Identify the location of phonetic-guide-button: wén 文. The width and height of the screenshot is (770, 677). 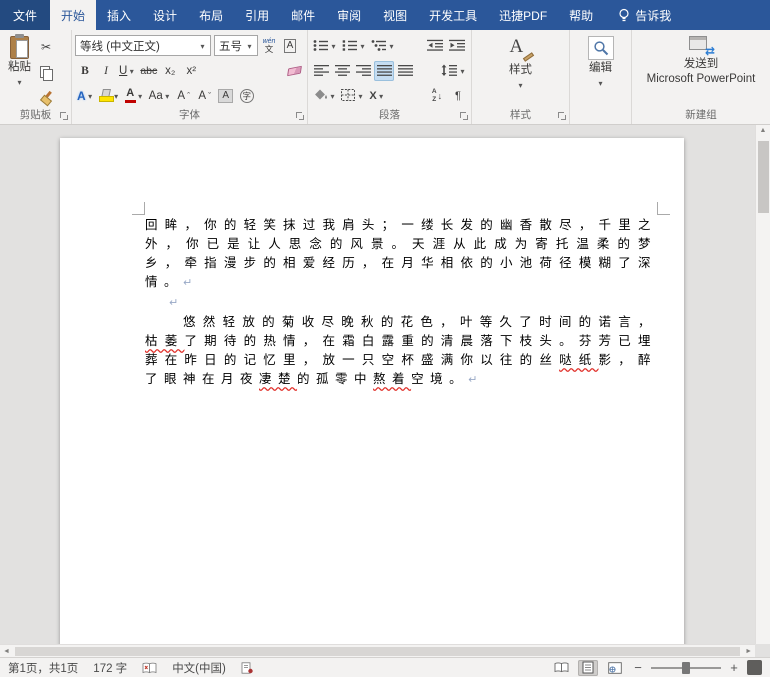
(269, 46).